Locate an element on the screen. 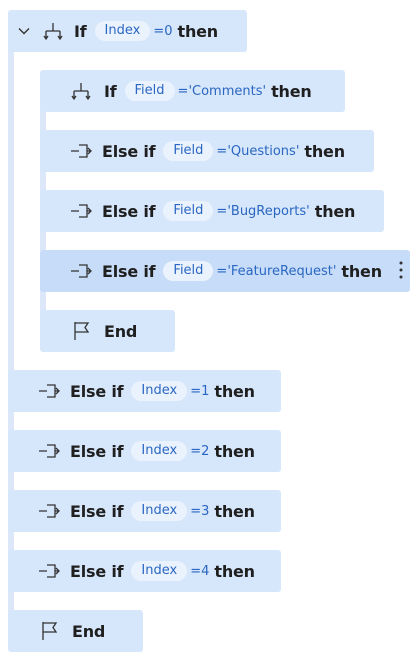 The width and height of the screenshot is (417, 658). condition-value: 'FeatureRequest' is located at coordinates (282, 271).